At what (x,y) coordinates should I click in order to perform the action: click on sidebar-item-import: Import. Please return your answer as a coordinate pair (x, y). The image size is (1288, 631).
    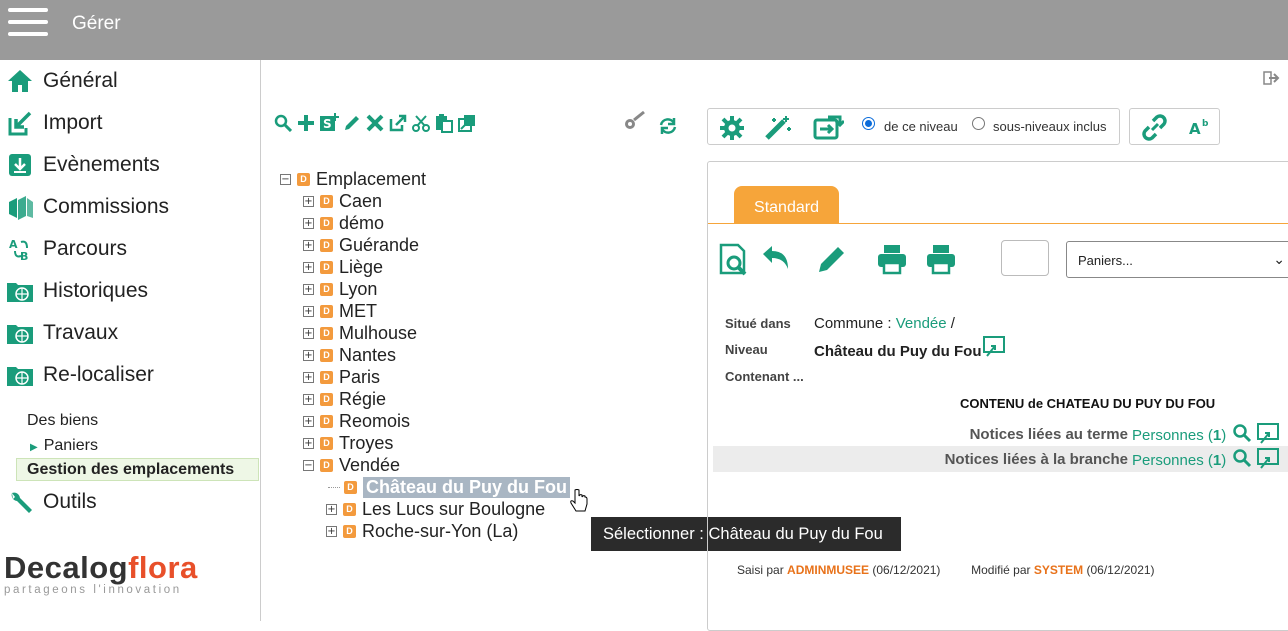
    Looking at the image, I should click on (130, 123).